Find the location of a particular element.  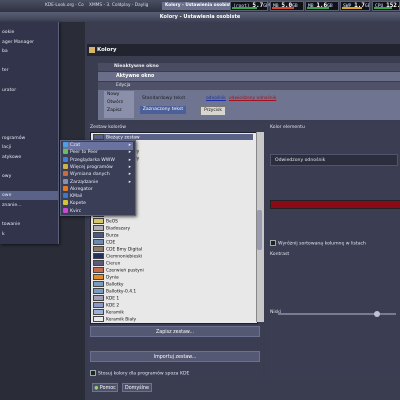

scheme-list-item: Keramik Biały is located at coordinates (173, 319).